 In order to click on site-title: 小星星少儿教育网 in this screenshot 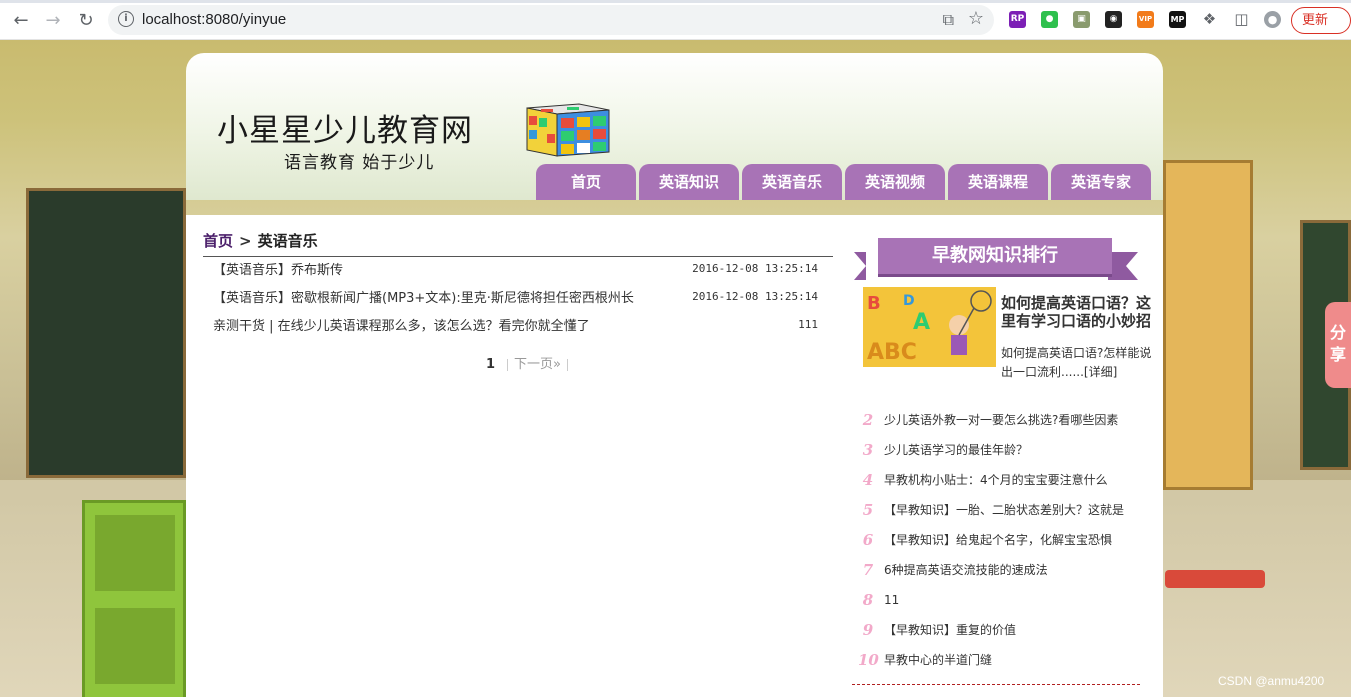, I will do `click(345, 127)`.